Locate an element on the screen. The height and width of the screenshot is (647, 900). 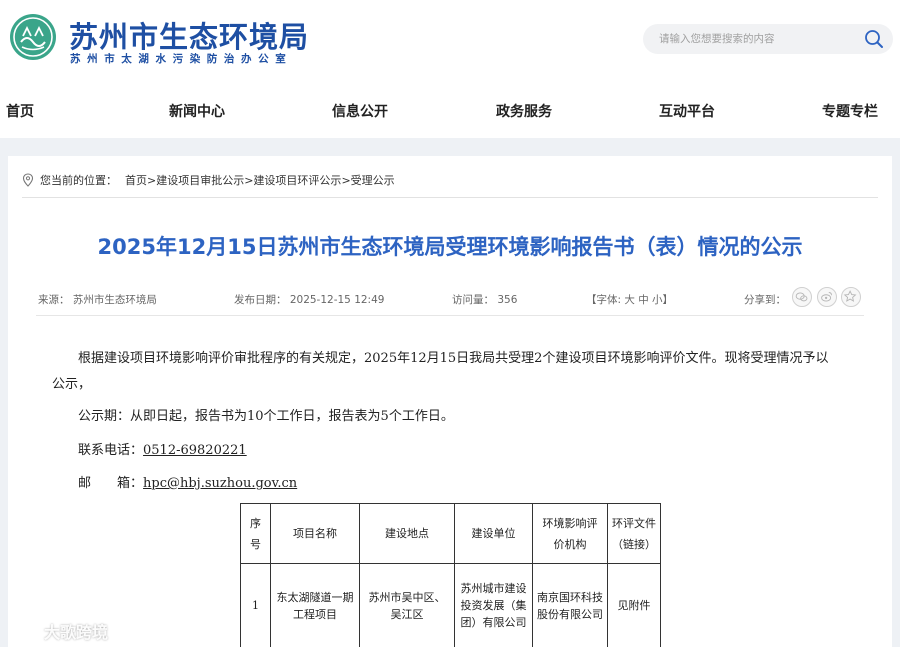
article-date: 发布日期： 2025-12-15 12:49 is located at coordinates (309, 300).